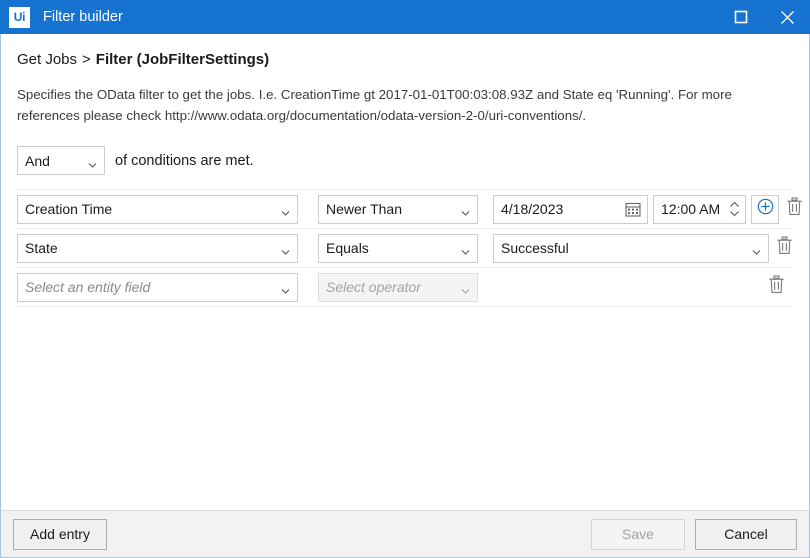 The width and height of the screenshot is (810, 558). What do you see at coordinates (570, 209) in the screenshot?
I see `date-input: 4/18/2023` at bounding box center [570, 209].